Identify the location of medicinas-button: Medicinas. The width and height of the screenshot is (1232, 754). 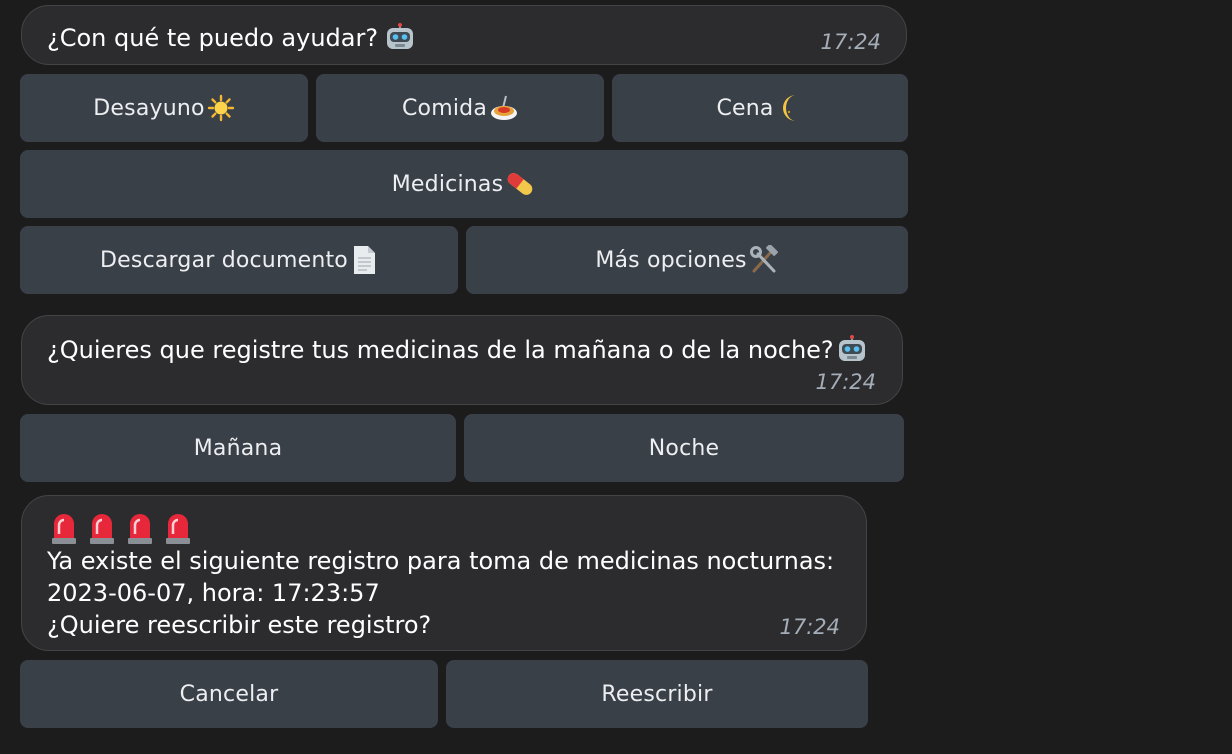
(464, 184).